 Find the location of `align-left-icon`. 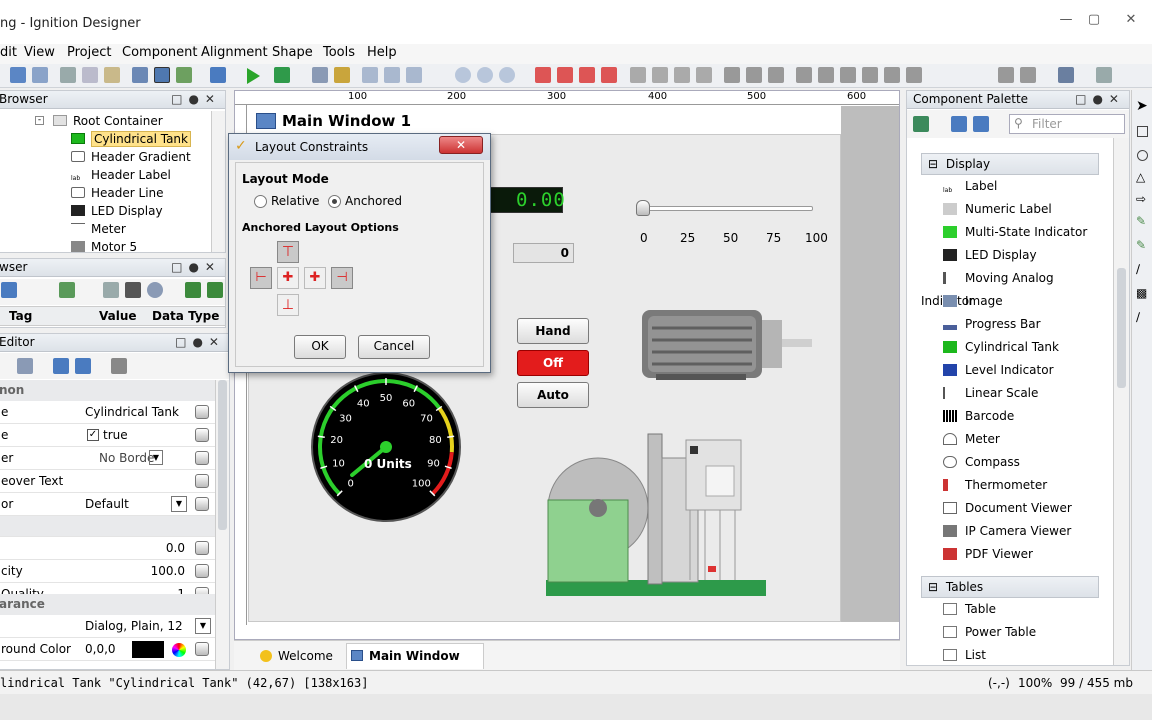

align-left-icon is located at coordinates (543, 75).